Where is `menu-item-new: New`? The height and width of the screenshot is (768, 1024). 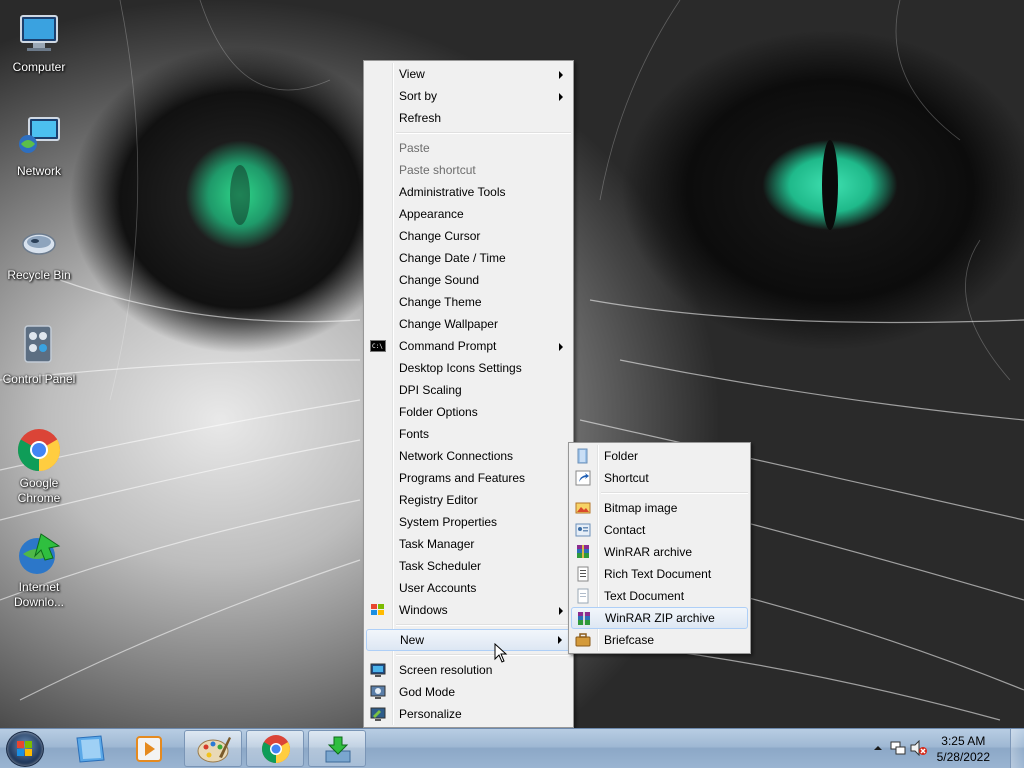
menu-item-new: New is located at coordinates (468, 640).